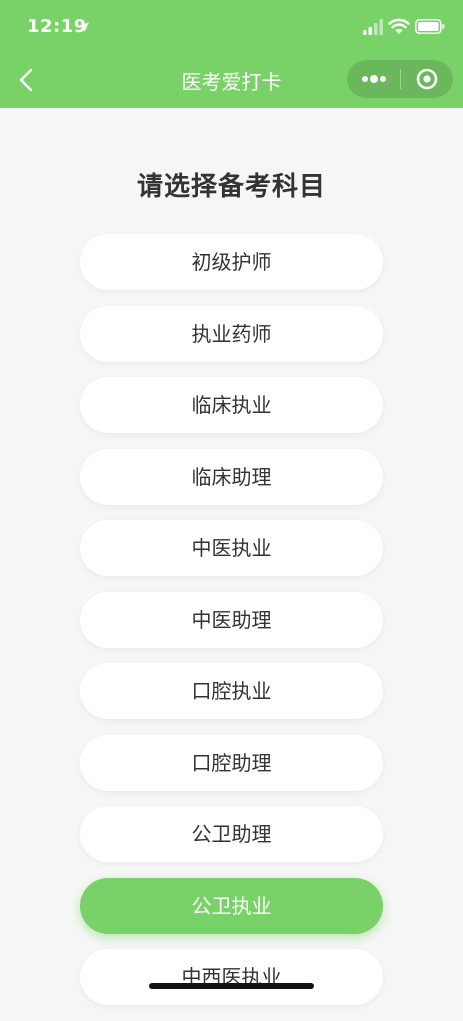 This screenshot has width=463, height=1021. What do you see at coordinates (231, 548) in the screenshot?
I see `subject-option-button: 中医执业` at bounding box center [231, 548].